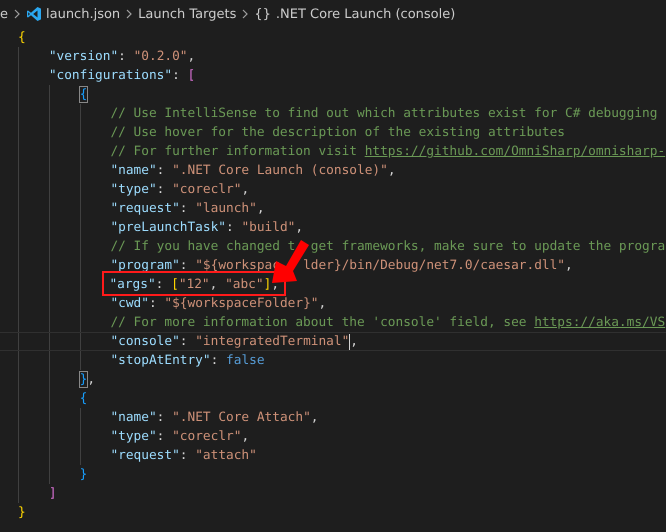 The width and height of the screenshot is (666, 532). What do you see at coordinates (187, 14) in the screenshot?
I see `breadcrumb-item: Launch Targets` at bounding box center [187, 14].